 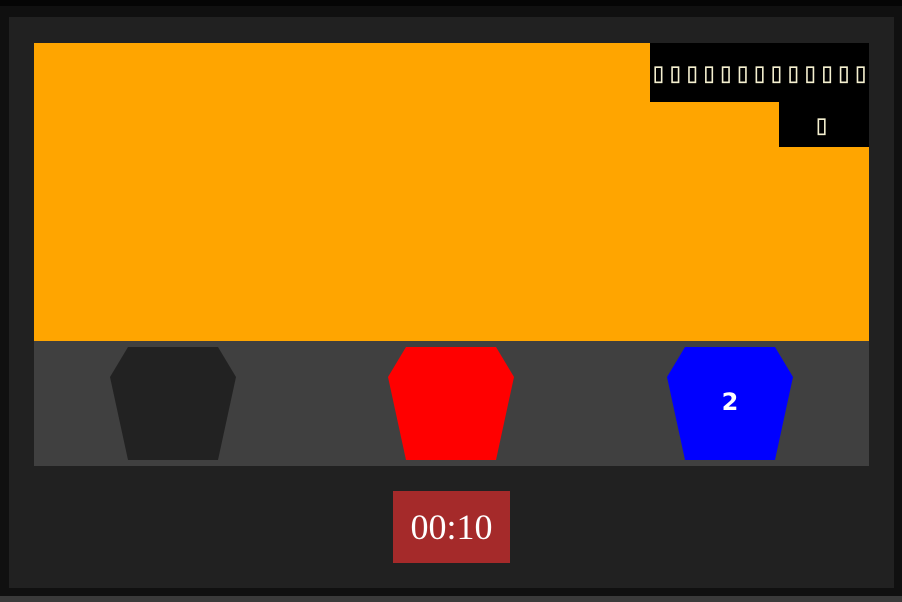 What do you see at coordinates (451, 527) in the screenshot?
I see `countdown-timer: 00:10` at bounding box center [451, 527].